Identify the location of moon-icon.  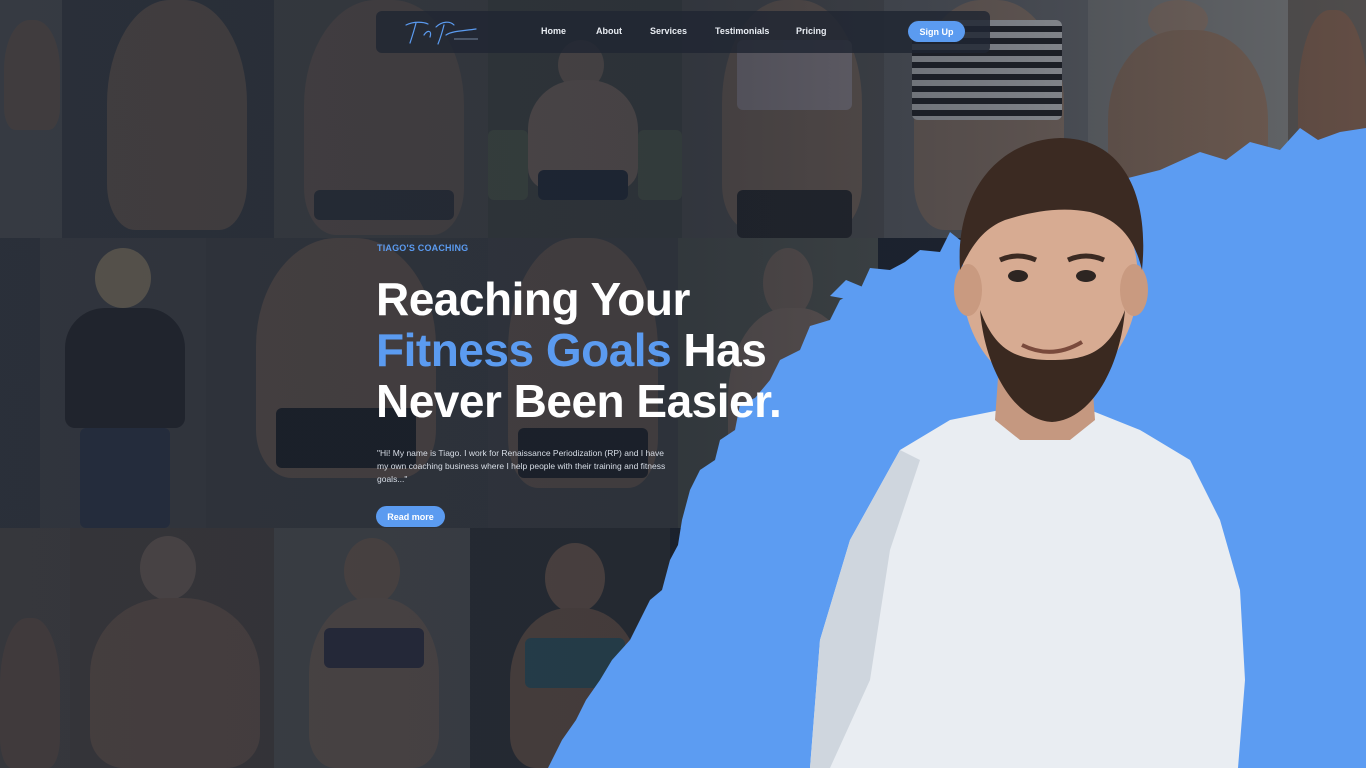
(893, 32).